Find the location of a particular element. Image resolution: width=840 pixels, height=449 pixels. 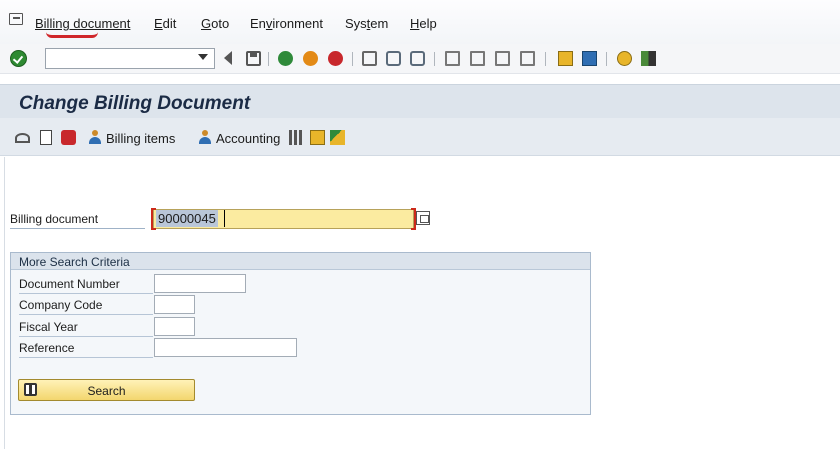

document-number-label: Document Number is located at coordinates (86, 285).